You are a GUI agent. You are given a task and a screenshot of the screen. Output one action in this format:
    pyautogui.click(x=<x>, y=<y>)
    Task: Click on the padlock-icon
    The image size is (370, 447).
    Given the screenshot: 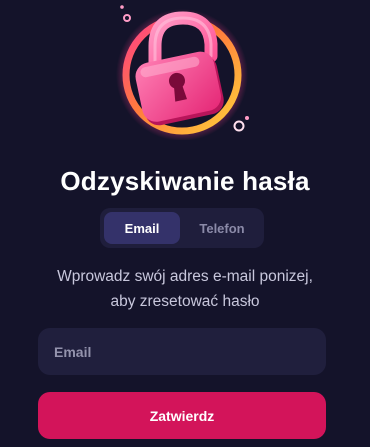 What is the action you would take?
    pyautogui.click(x=182, y=72)
    